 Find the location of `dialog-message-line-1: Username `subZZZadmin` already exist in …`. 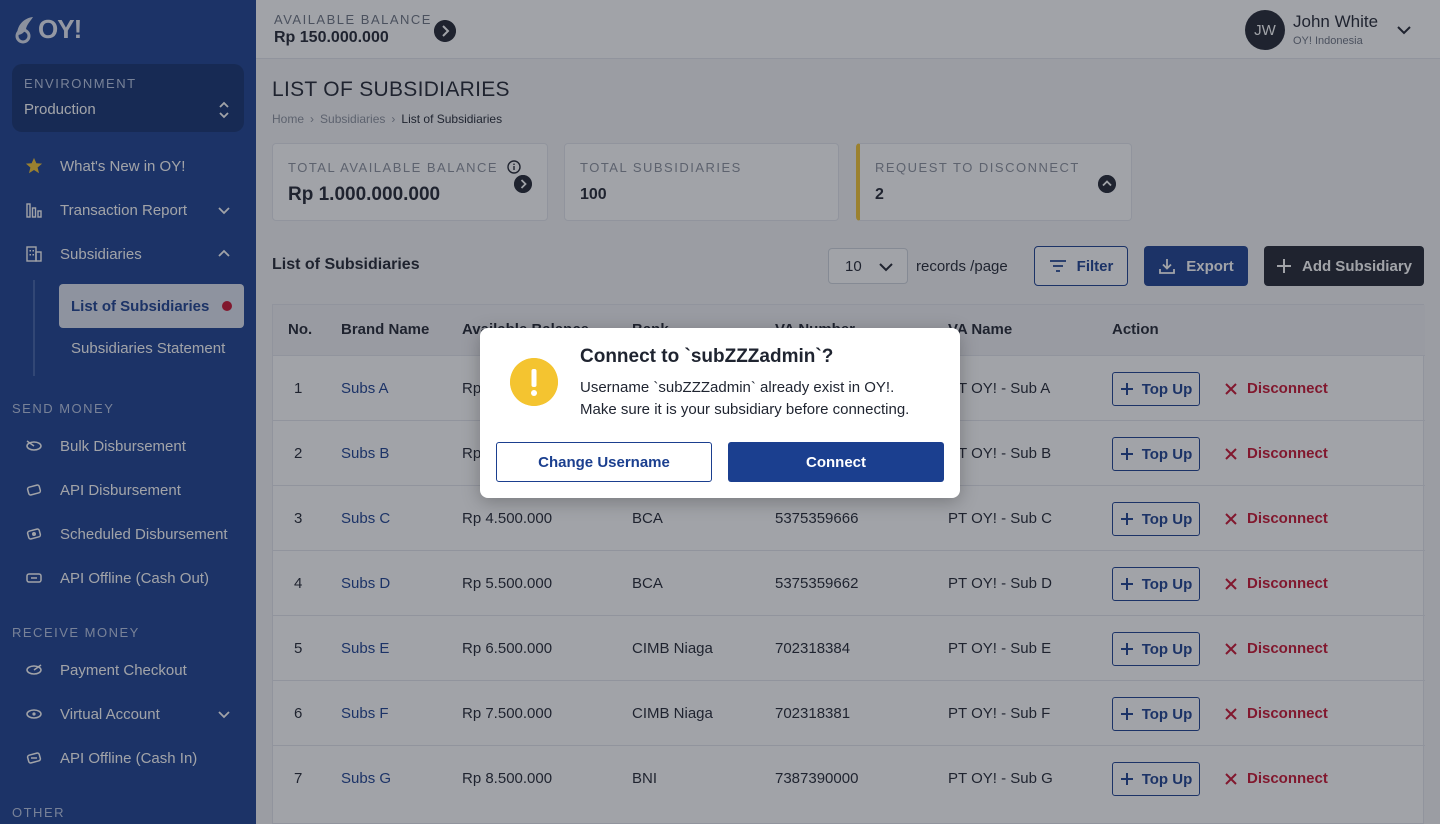

dialog-message-line-1: Username `subZZZadmin` already exist in … is located at coordinates (737, 387).